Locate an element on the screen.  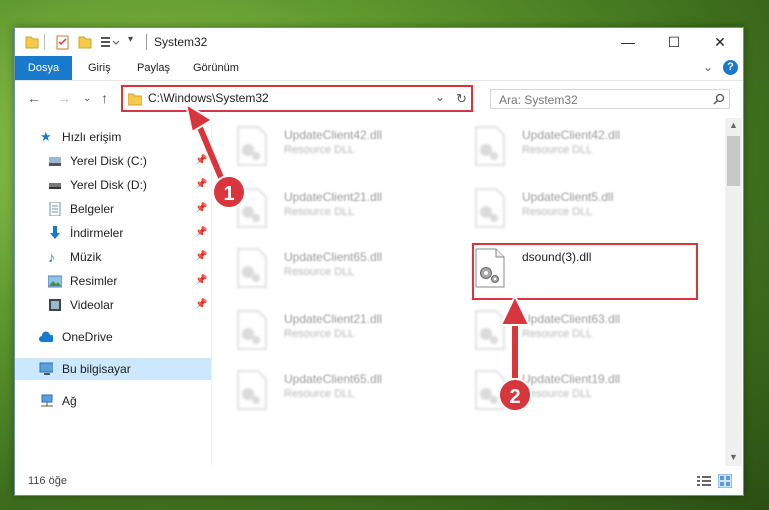
annotation-arrow-2-head is located at coordinates (515, 309).